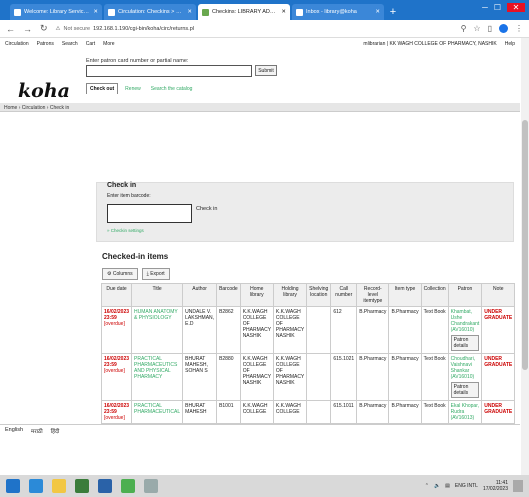  What do you see at coordinates (485, 7) in the screenshot?
I see `minimize-icon: ─` at bounding box center [485, 7].